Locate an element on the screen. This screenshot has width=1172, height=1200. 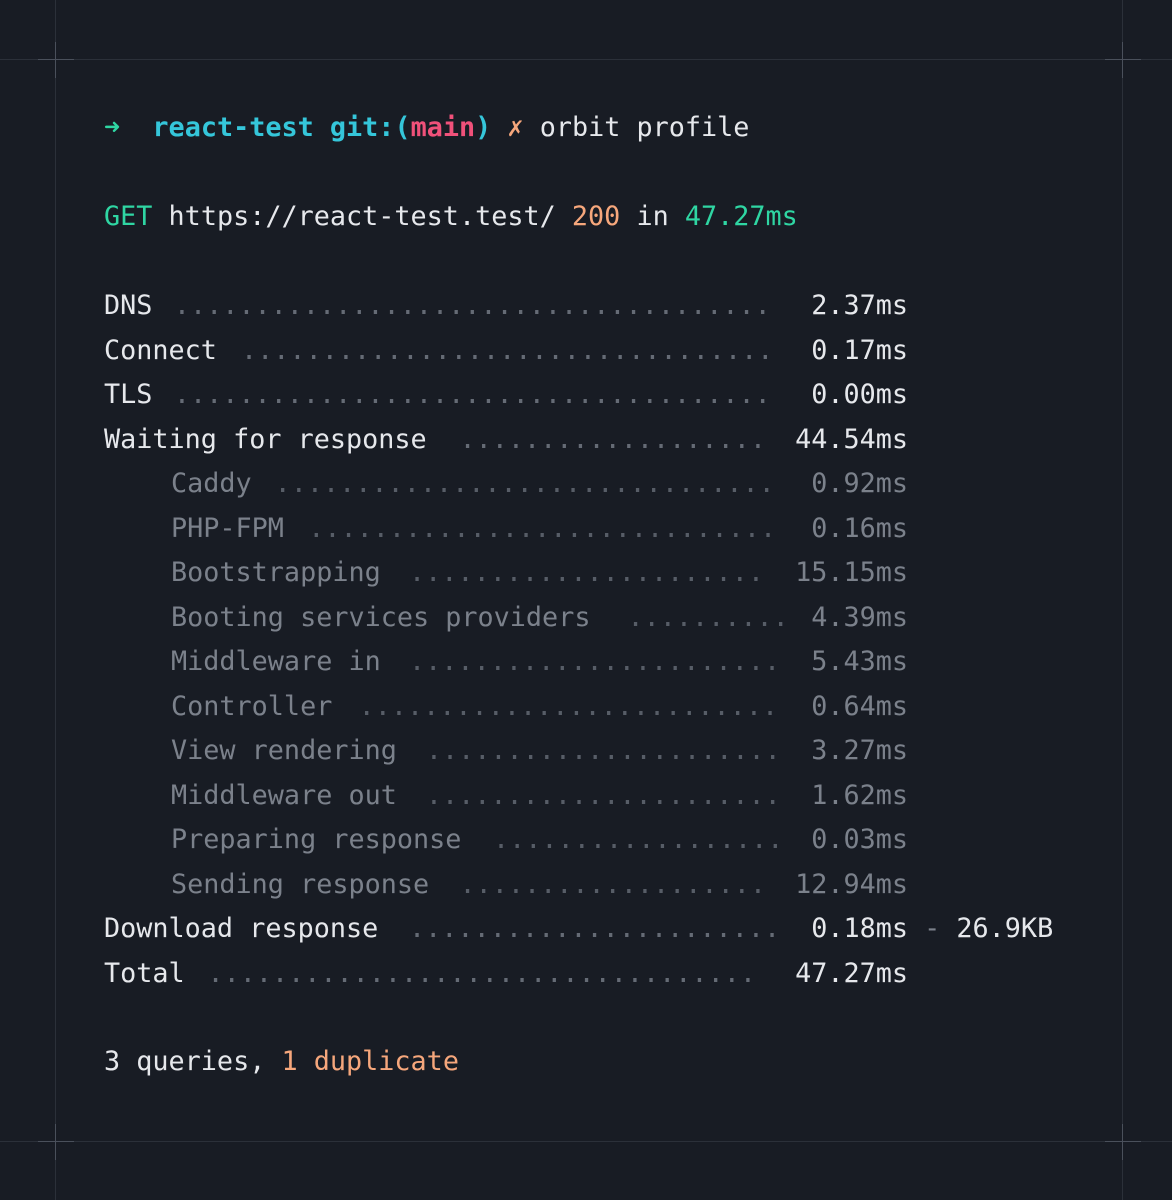
download-size: - 26.9KB is located at coordinates (980, 929).